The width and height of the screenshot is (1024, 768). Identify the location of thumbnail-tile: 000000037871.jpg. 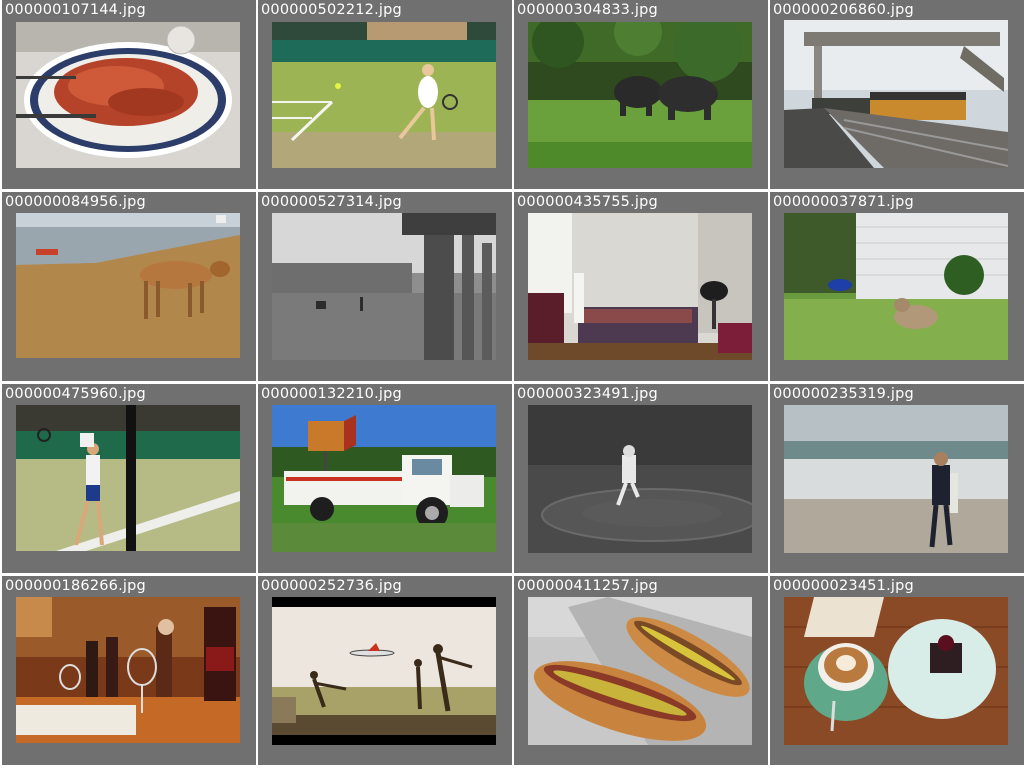
(897, 286).